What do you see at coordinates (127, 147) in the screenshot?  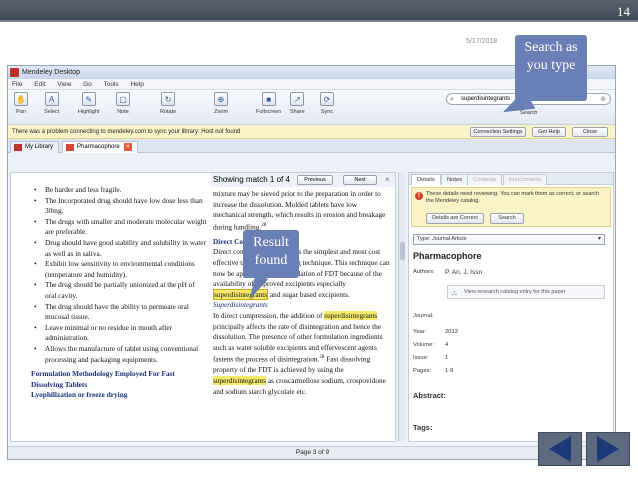 I see `close-tab-icon: ×` at bounding box center [127, 147].